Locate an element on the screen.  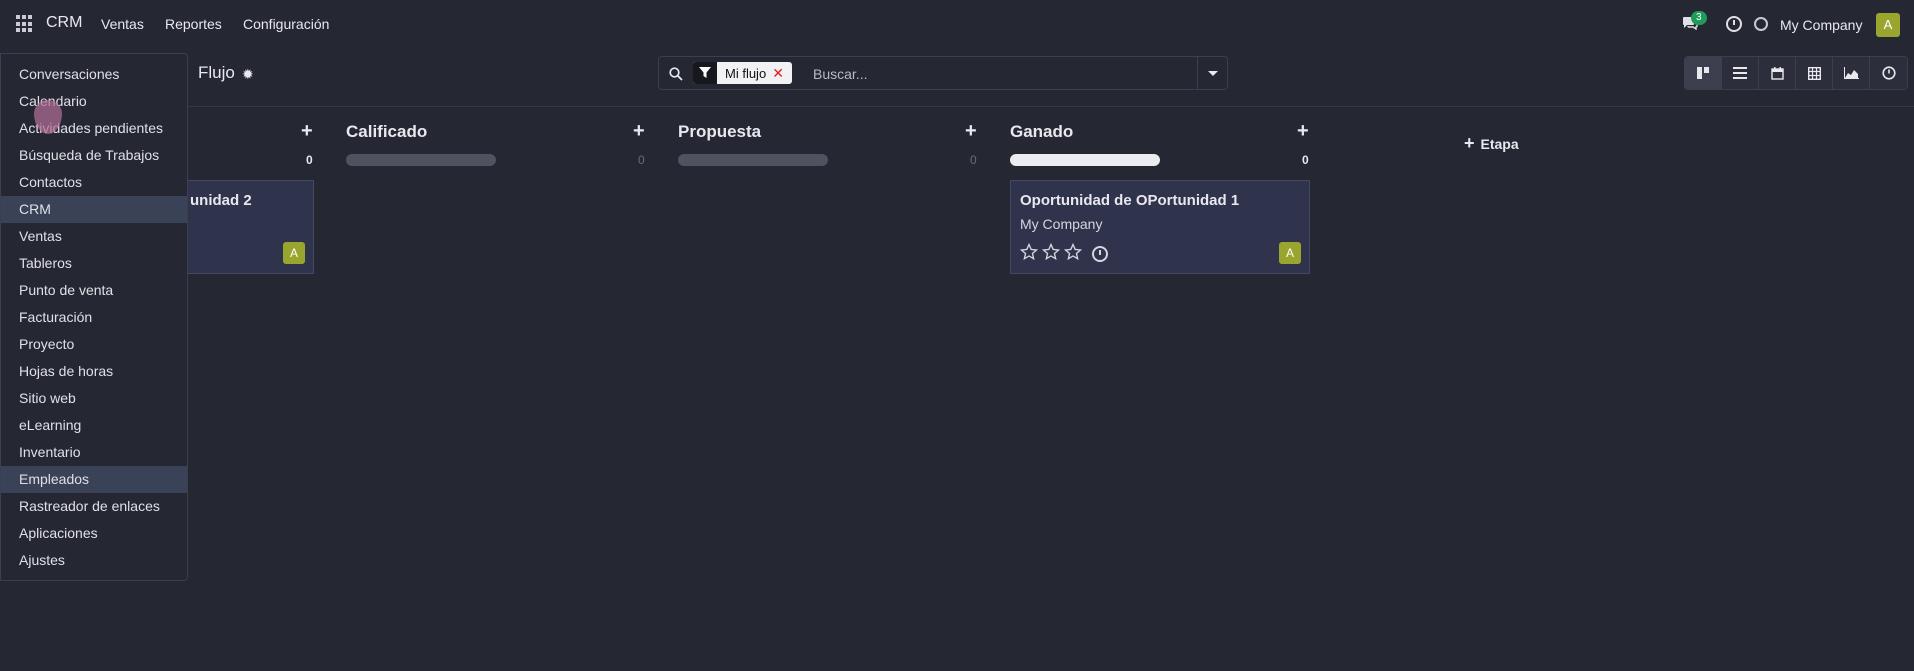
kanban-card: unidad 2 A is located at coordinates (247, 227).